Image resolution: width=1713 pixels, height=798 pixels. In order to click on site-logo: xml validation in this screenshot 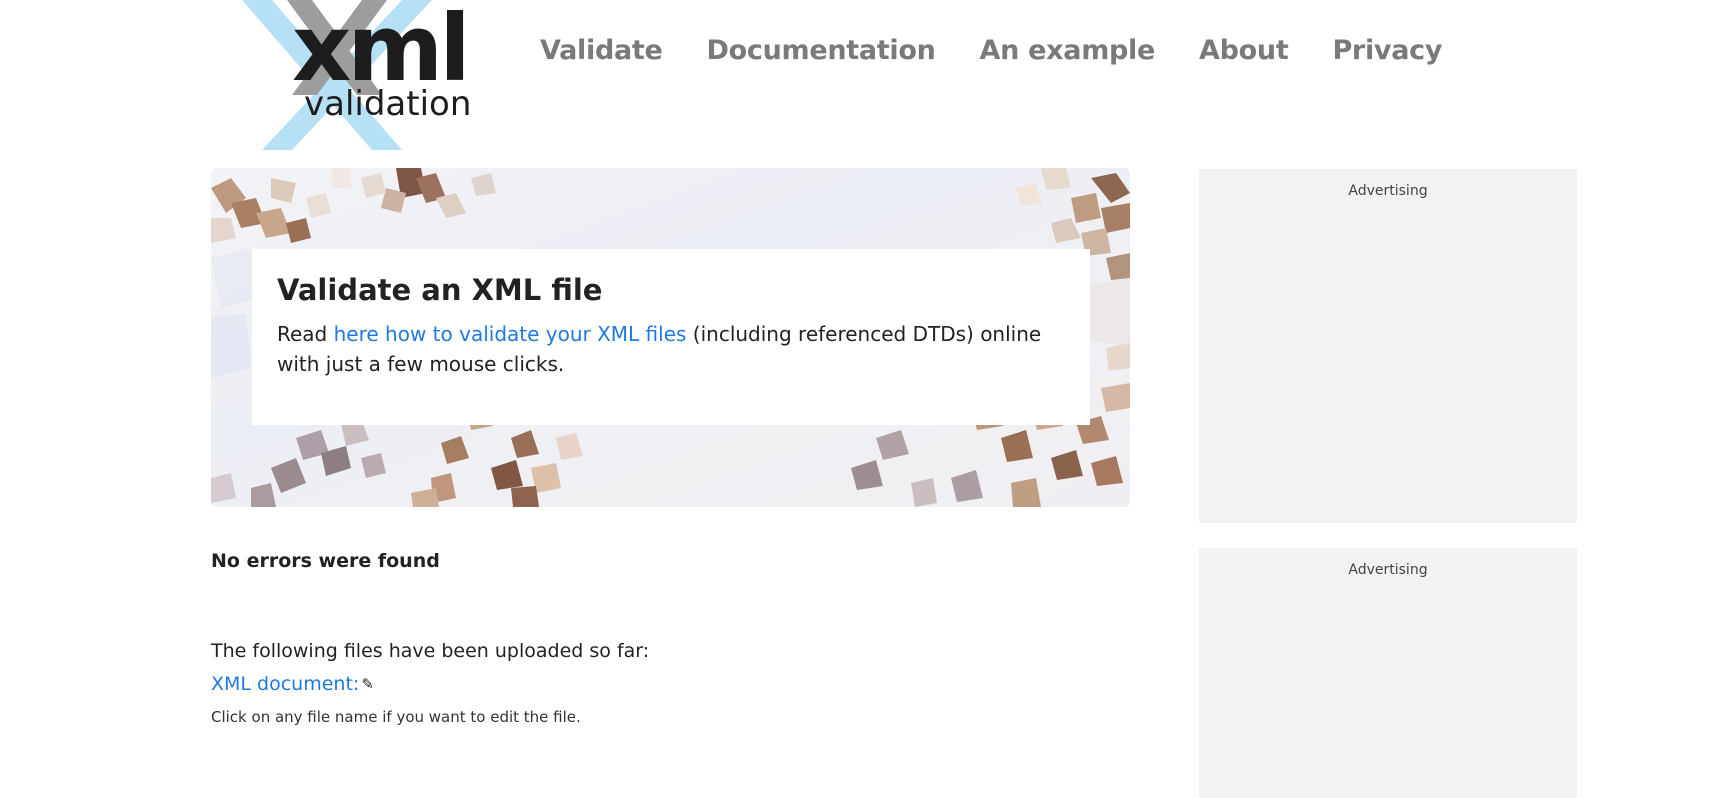, I will do `click(362, 75)`.